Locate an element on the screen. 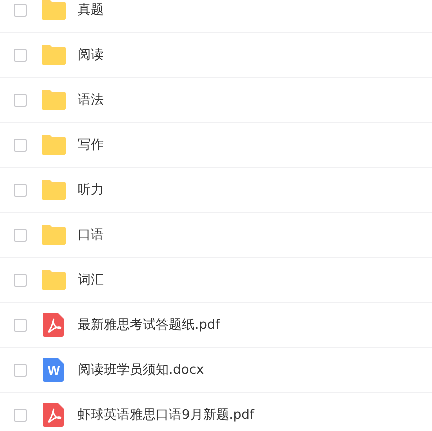 The image size is (432, 431). file-name: 语法 is located at coordinates (91, 100).